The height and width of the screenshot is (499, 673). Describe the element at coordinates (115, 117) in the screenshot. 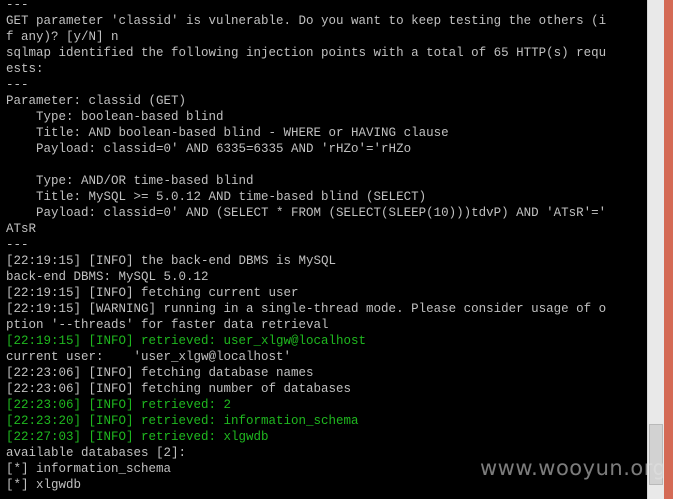

I see `terminal-line: Type: boolean-based blind` at that location.